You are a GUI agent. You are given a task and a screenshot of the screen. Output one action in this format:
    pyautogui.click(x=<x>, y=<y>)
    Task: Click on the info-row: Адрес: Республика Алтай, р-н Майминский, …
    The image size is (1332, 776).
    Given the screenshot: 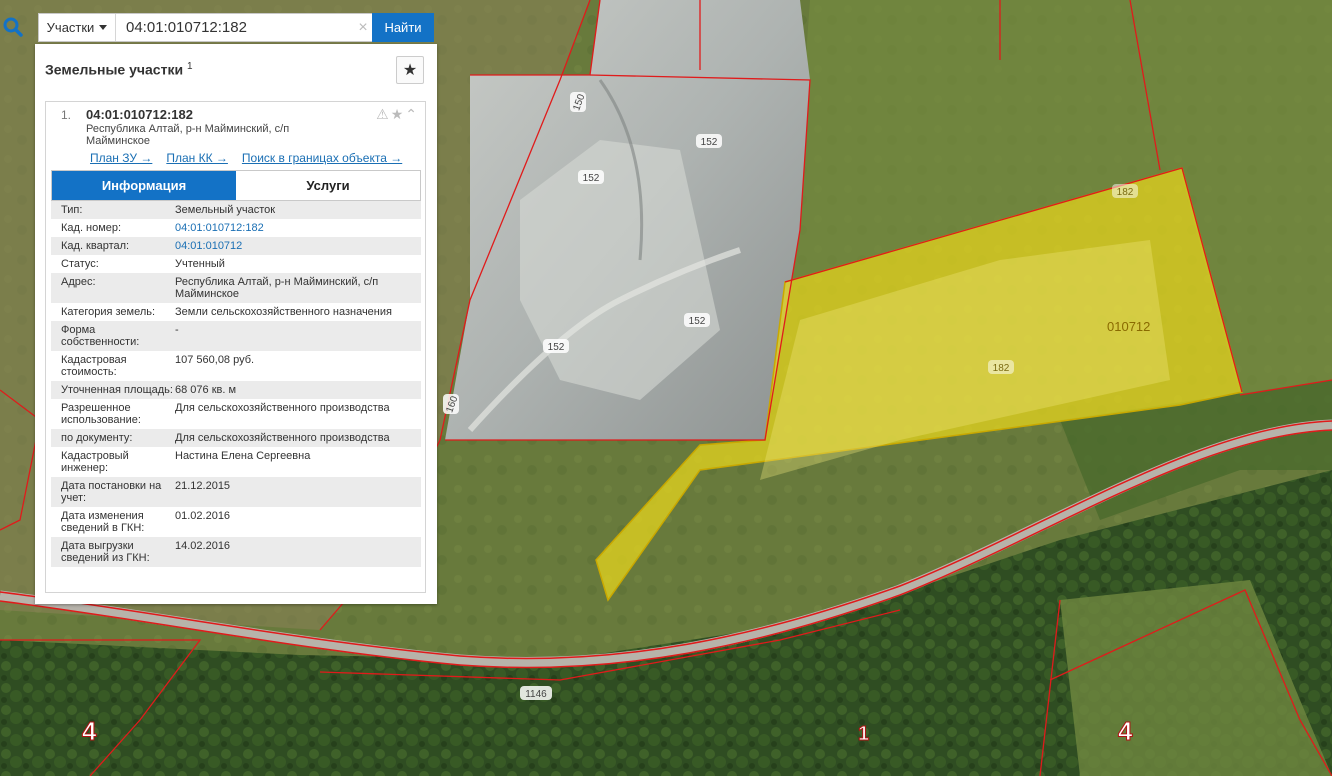 What is the action you would take?
    pyautogui.click(x=236, y=288)
    